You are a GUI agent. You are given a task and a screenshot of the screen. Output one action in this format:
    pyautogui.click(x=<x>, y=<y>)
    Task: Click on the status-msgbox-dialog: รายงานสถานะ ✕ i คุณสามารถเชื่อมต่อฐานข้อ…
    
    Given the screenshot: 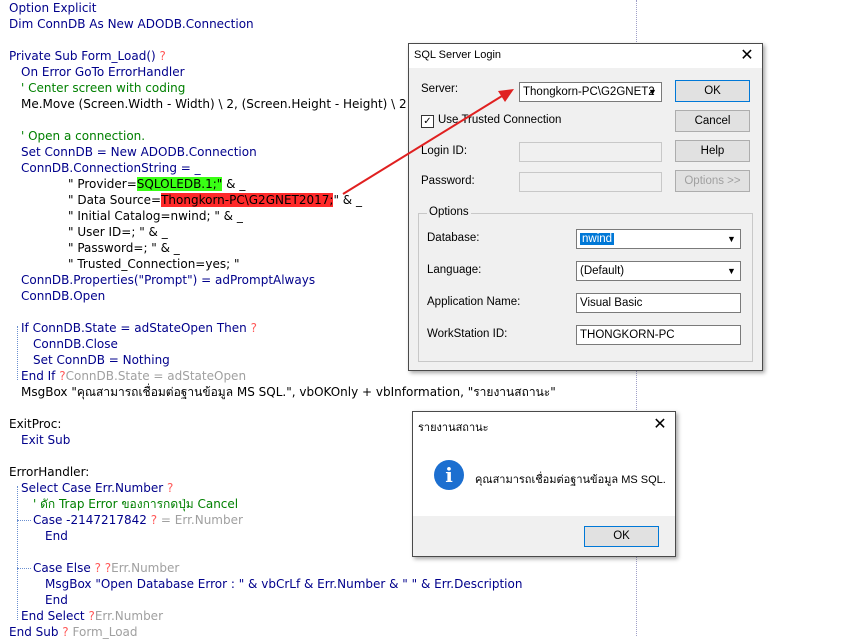 What is the action you would take?
    pyautogui.click(x=544, y=484)
    